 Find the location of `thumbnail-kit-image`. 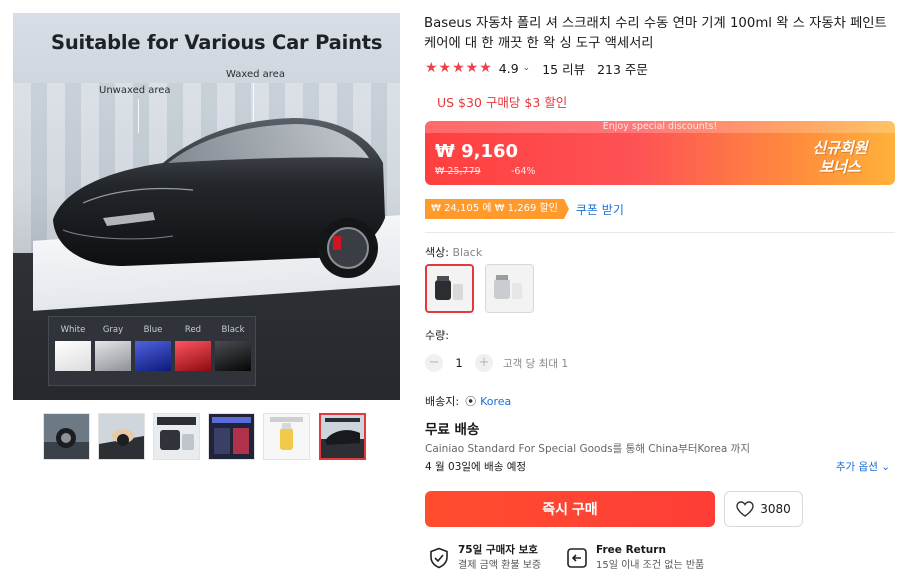

thumbnail-kit-image is located at coordinates (176, 436).